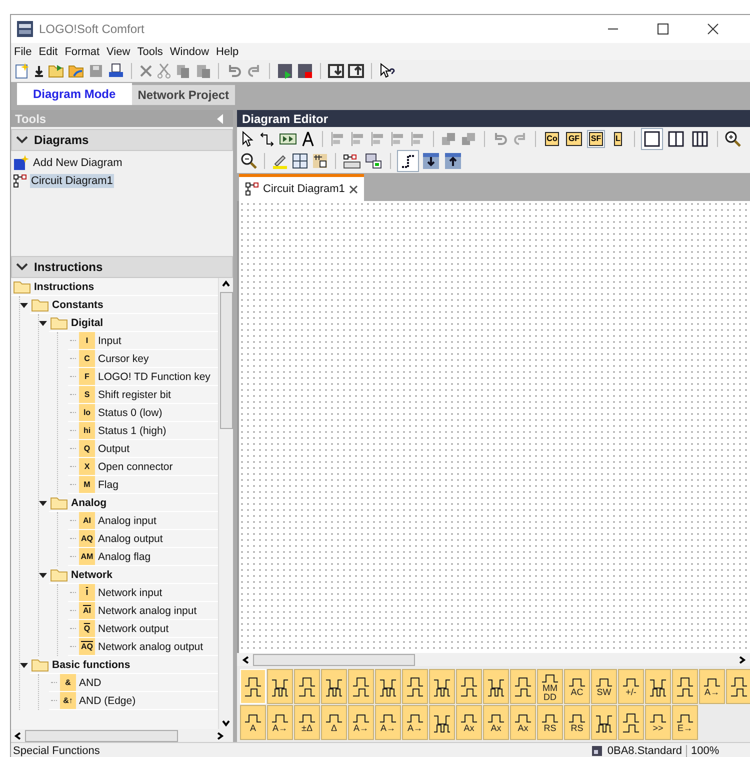  I want to click on move-down-icon, so click(431, 161).